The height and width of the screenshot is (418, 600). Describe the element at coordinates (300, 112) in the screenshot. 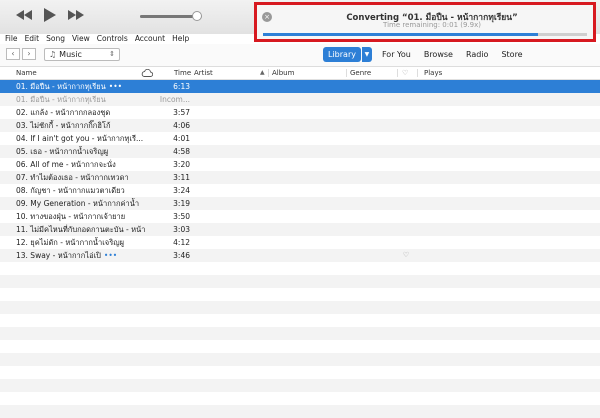

I see `table-row: 02. แกล้ง - หน้ากากกลองชุด 3:57` at that location.